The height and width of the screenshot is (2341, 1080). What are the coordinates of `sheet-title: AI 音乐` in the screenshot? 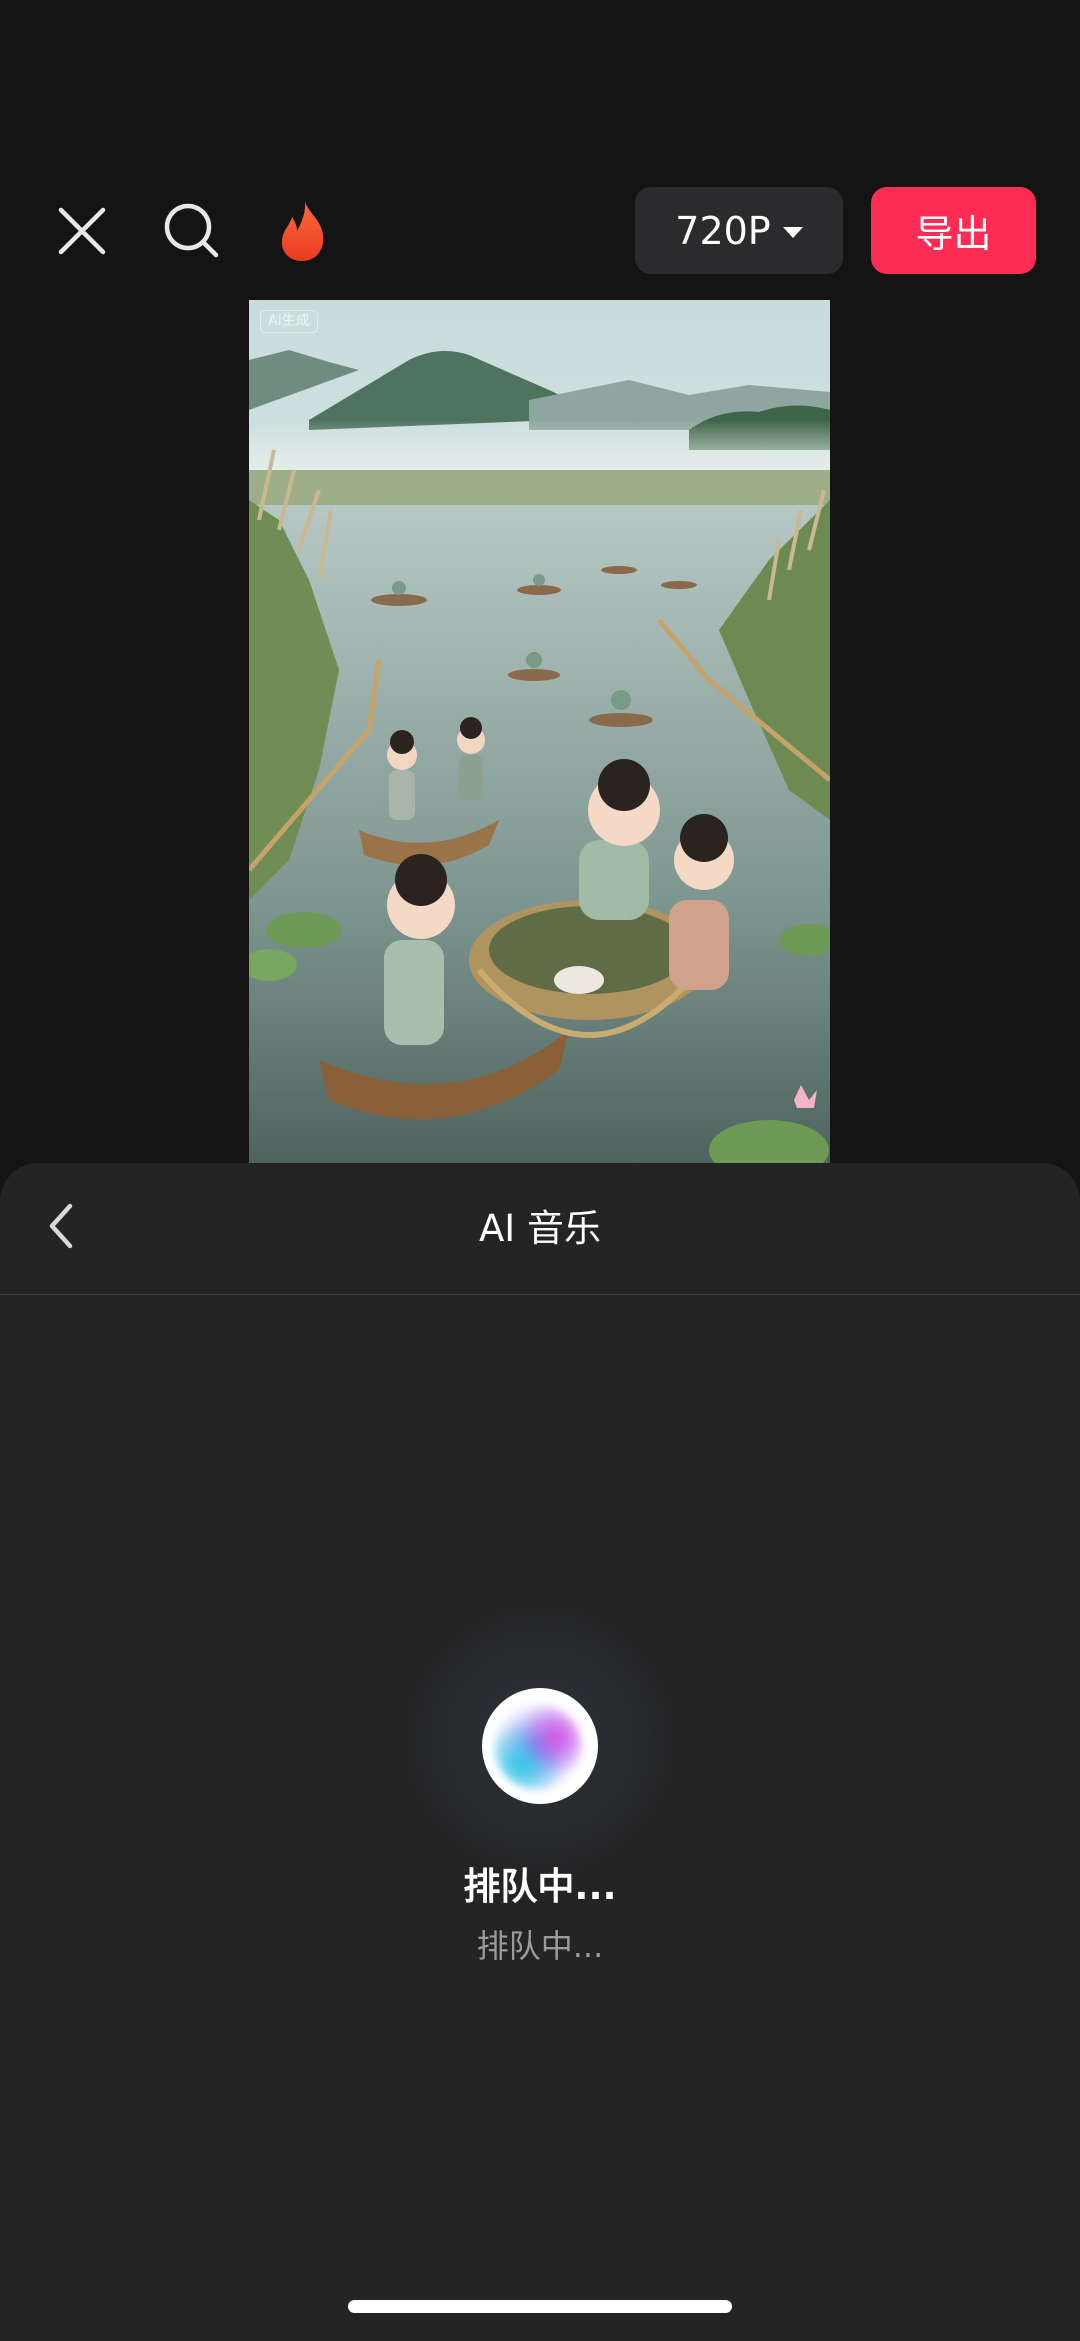 It's located at (540, 1228).